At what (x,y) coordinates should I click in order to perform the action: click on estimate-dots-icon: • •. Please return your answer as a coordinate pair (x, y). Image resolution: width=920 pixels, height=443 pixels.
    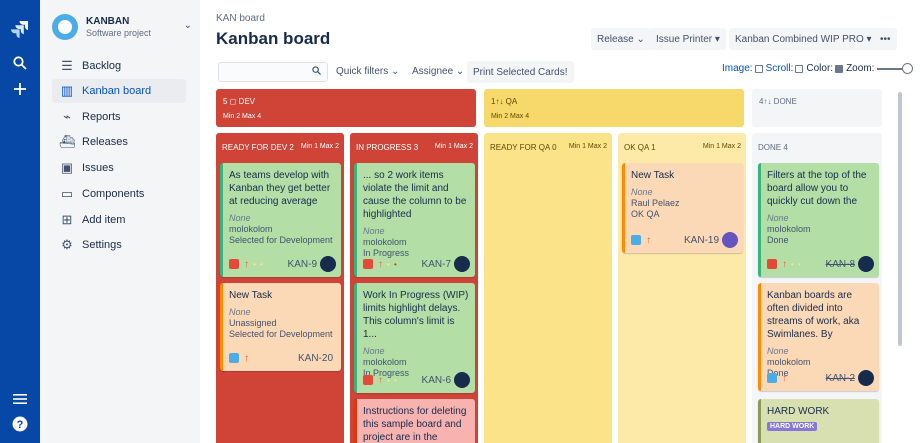
    Looking at the image, I should click on (796, 264).